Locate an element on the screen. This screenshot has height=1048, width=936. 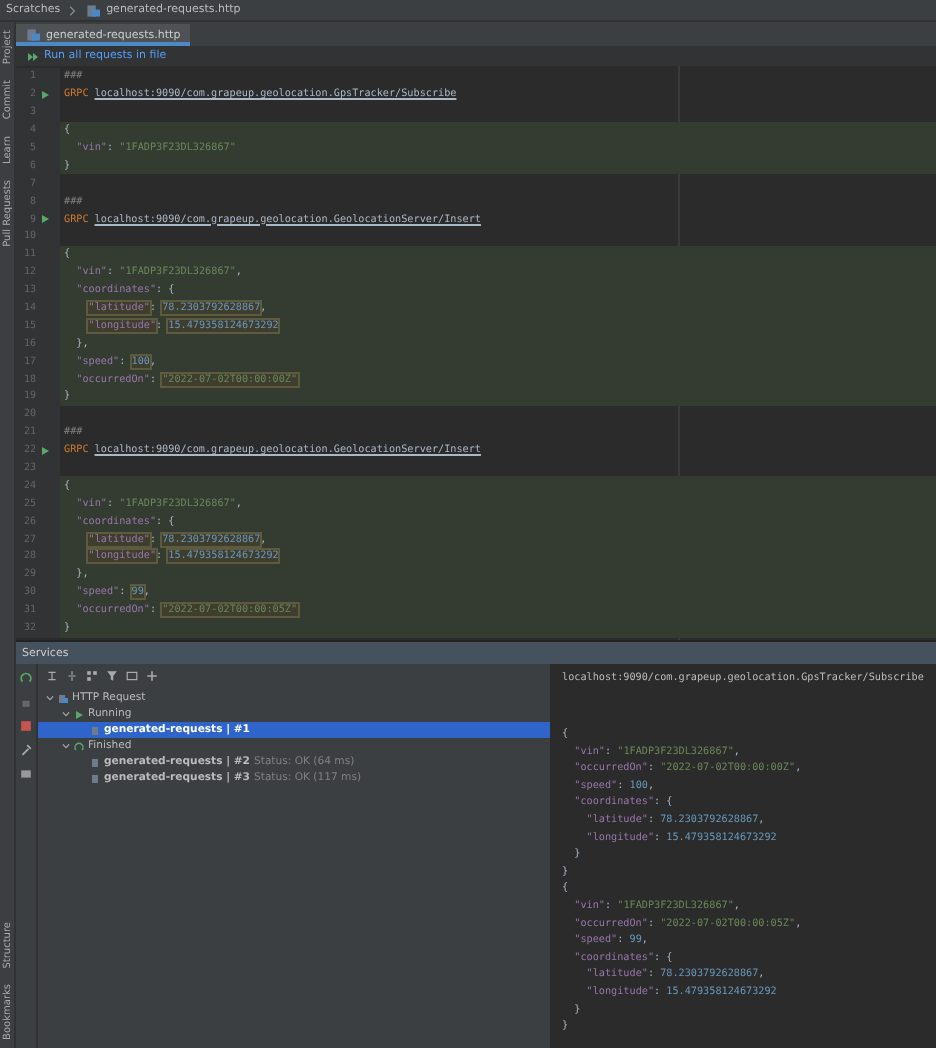
run-all-icon is located at coordinates (33, 56).